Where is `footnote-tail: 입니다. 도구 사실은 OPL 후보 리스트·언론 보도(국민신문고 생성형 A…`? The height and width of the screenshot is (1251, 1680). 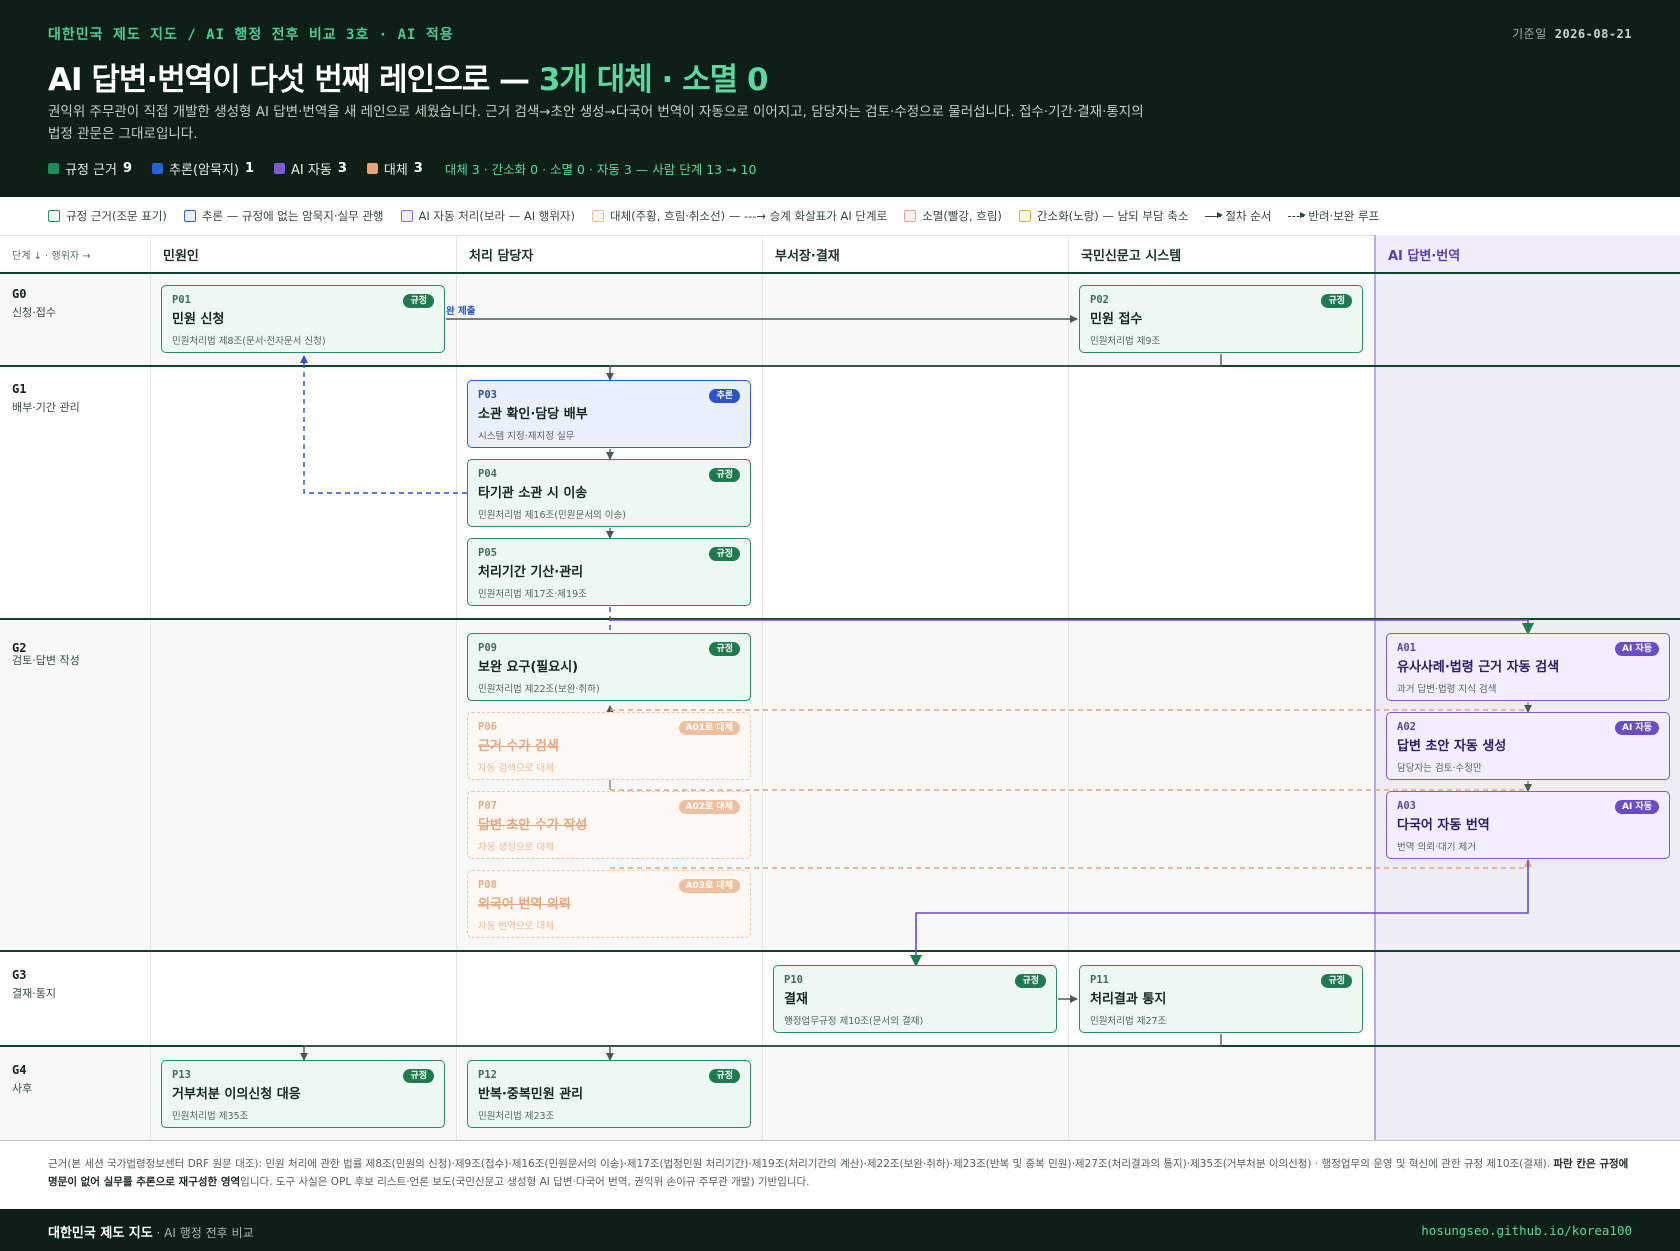 footnote-tail: 입니다. 도구 사실은 OPL 후보 리스트·언론 보도(국민신문고 생성형 A… is located at coordinates (525, 1182).